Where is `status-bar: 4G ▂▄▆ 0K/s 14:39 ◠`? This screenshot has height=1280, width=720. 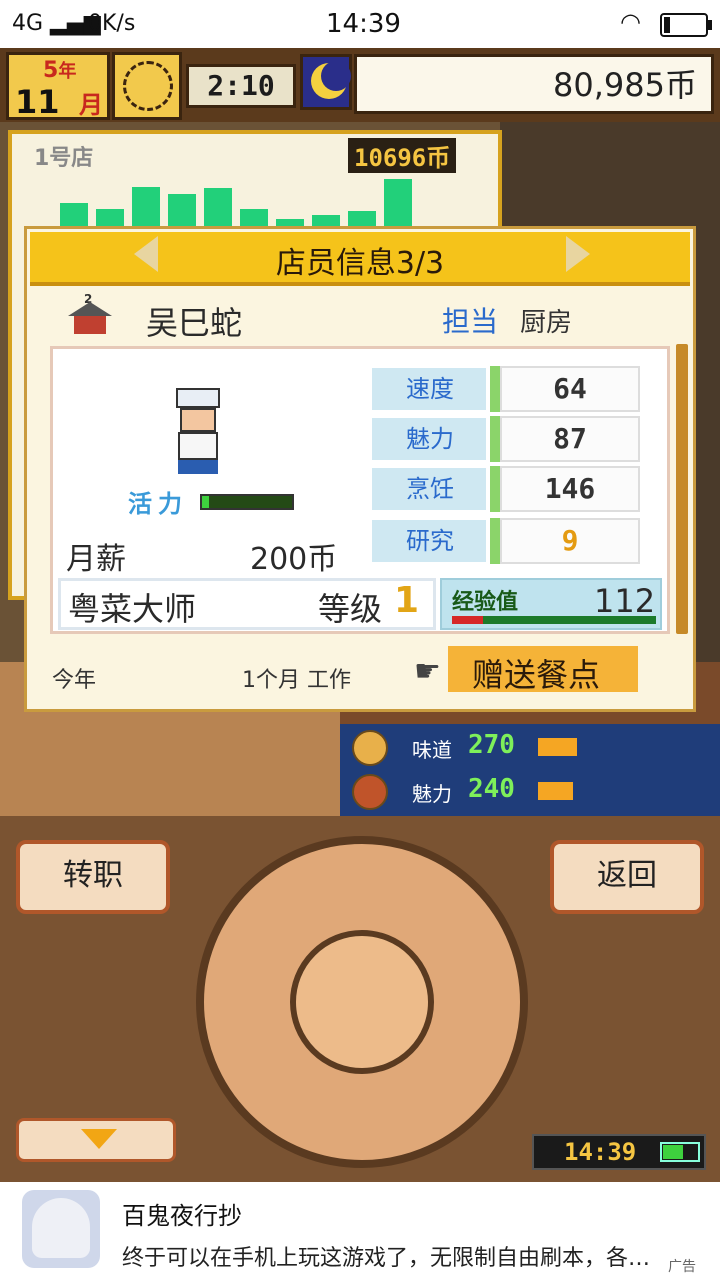 status-bar: 4G ▂▄▆ 0K/s 14:39 ◠ is located at coordinates (360, 24).